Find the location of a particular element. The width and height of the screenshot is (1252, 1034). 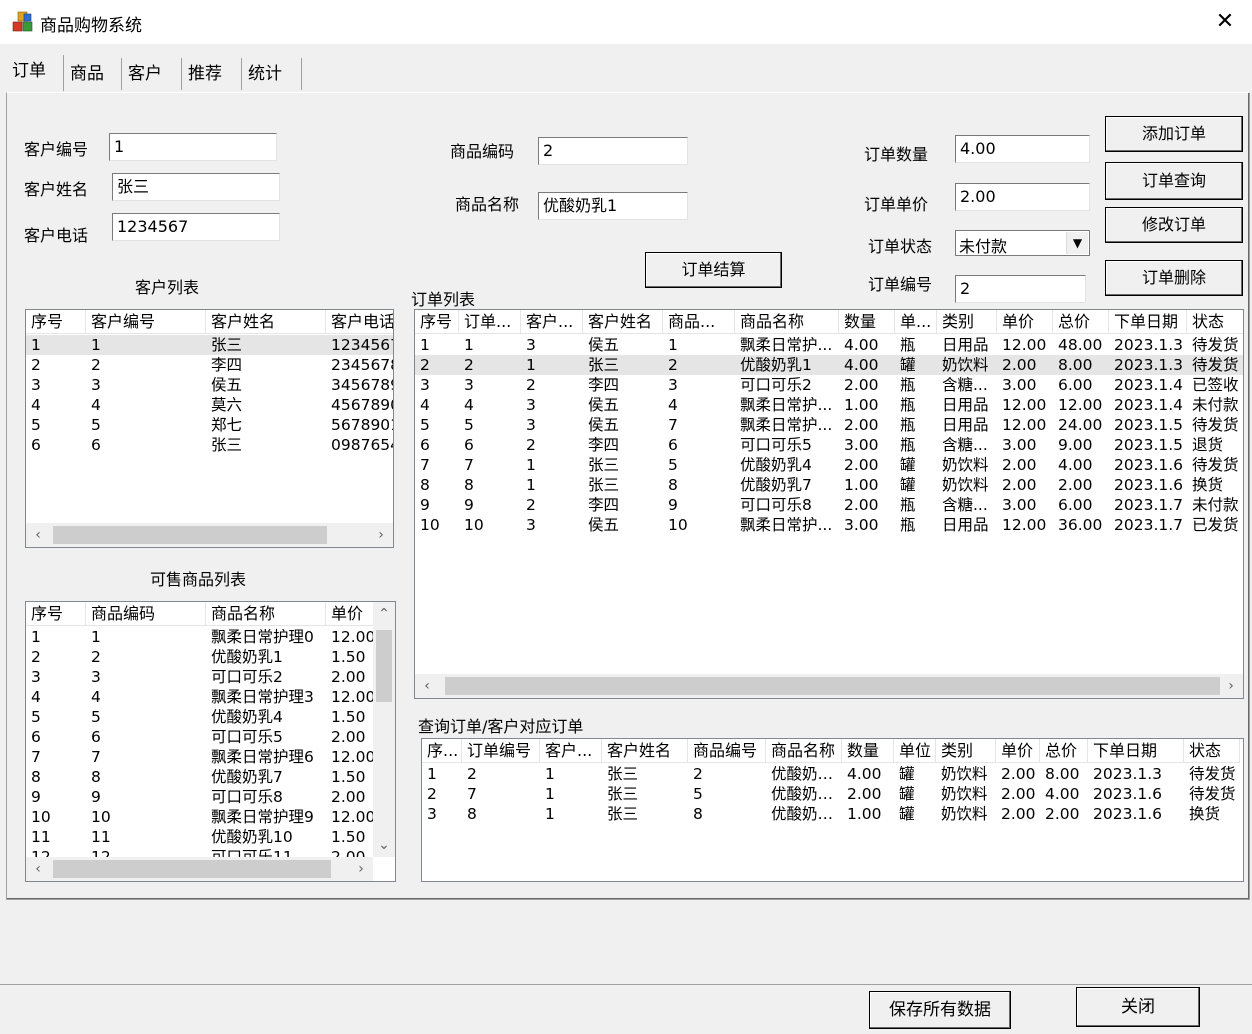

product-name-input: 优酸奶乳1 is located at coordinates (613, 206).